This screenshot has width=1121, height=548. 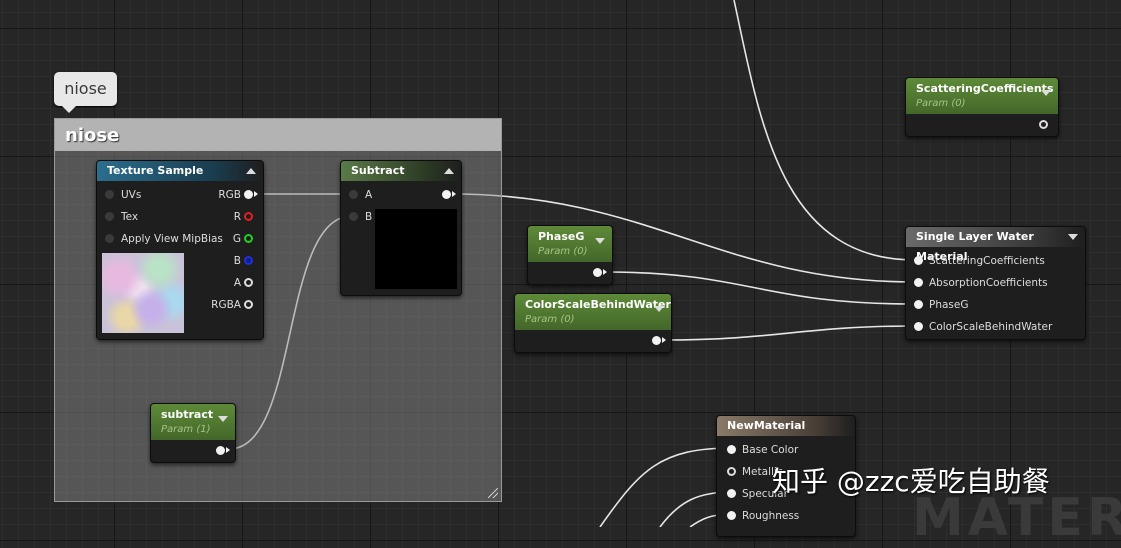 What do you see at coordinates (172, 239) in the screenshot?
I see `pin-label-mipbias: Apply View MipBias` at bounding box center [172, 239].